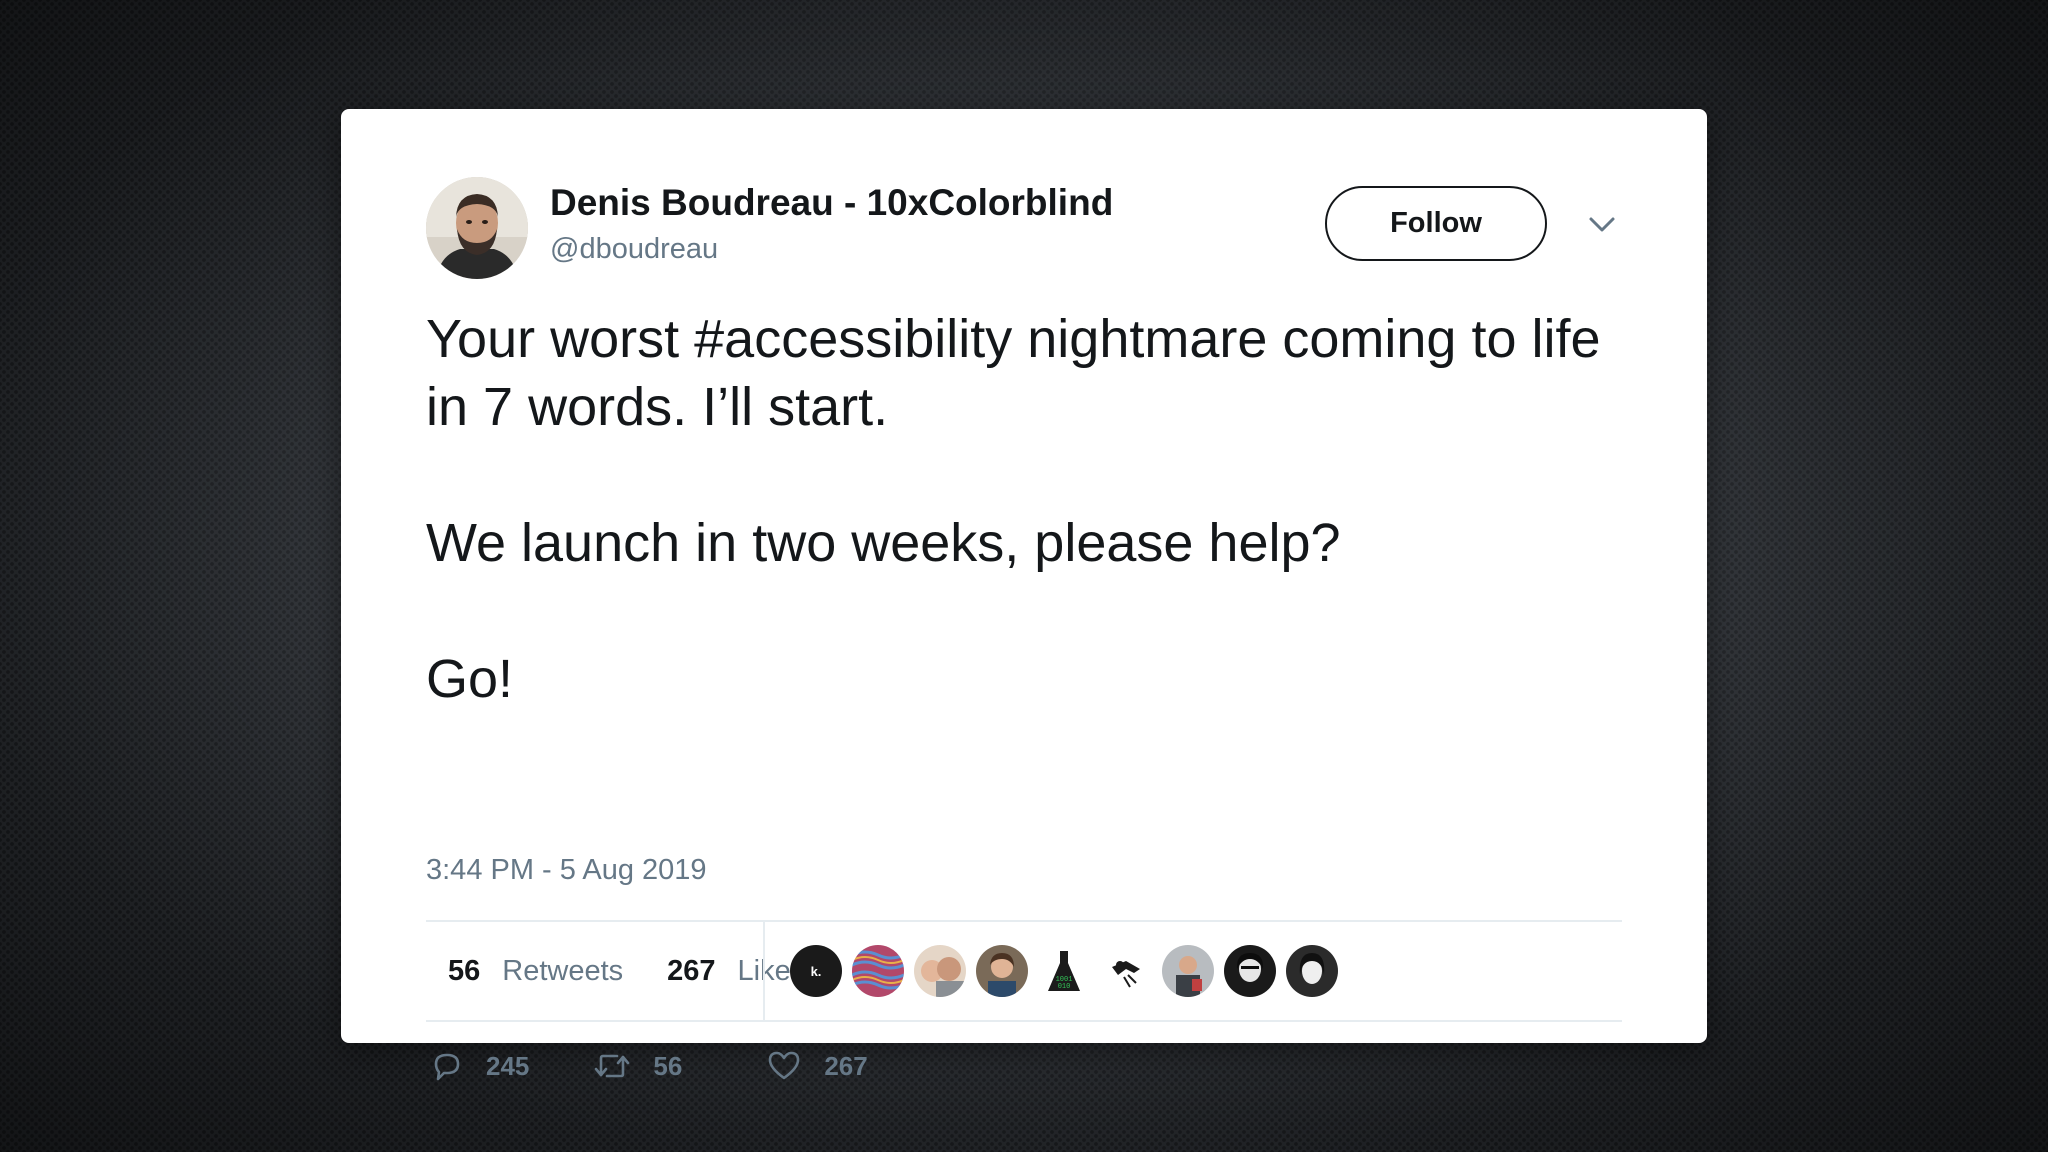 The width and height of the screenshot is (2048, 1152). Describe the element at coordinates (563, 971) in the screenshot. I see `retweets-label: Retweets` at that location.